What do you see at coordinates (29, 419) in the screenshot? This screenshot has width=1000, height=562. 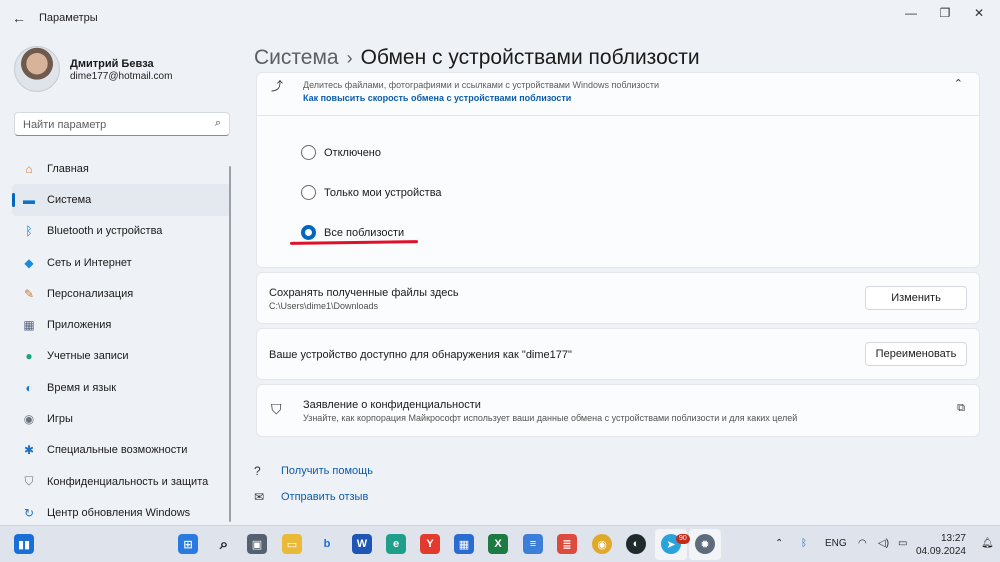 I see `gaming-icon: ◉` at bounding box center [29, 419].